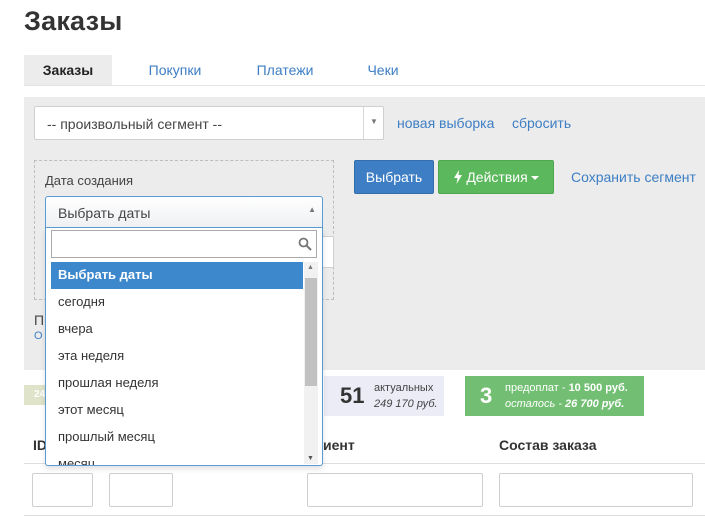 The width and height of the screenshot is (705, 517). What do you see at coordinates (383, 70) in the screenshot?
I see `tab-receipts: Чеки` at bounding box center [383, 70].